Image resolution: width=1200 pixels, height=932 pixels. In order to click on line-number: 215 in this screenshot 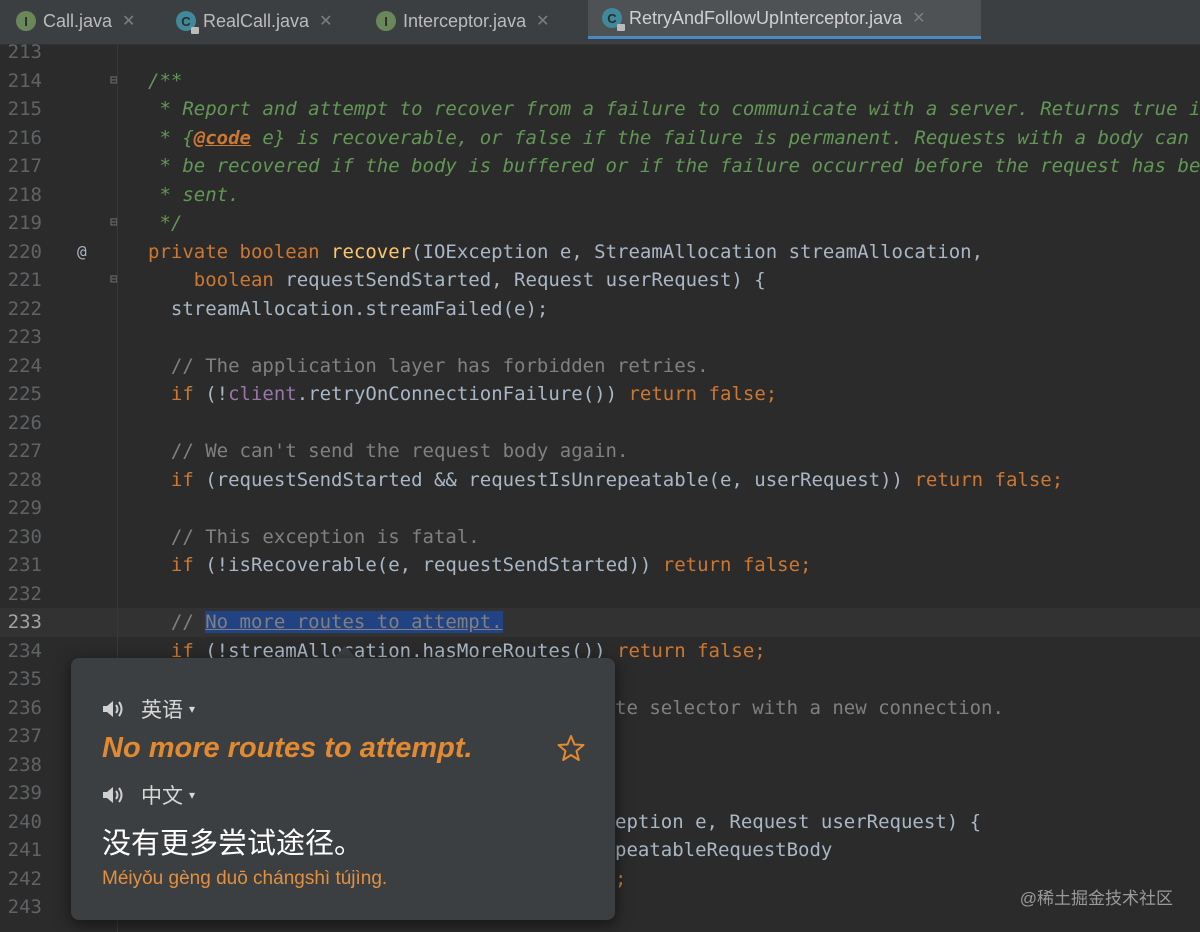, I will do `click(24, 109)`.